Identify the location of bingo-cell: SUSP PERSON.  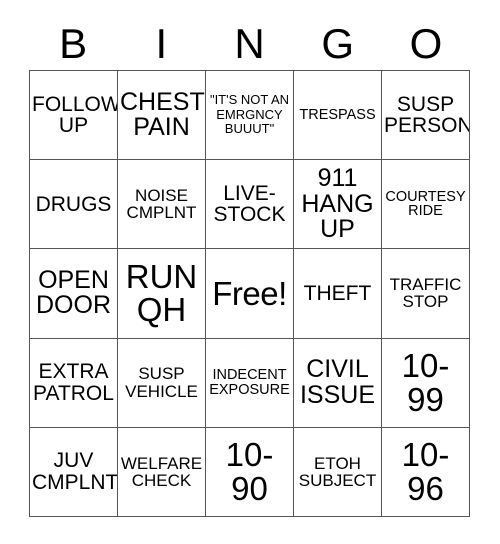
(426, 116).